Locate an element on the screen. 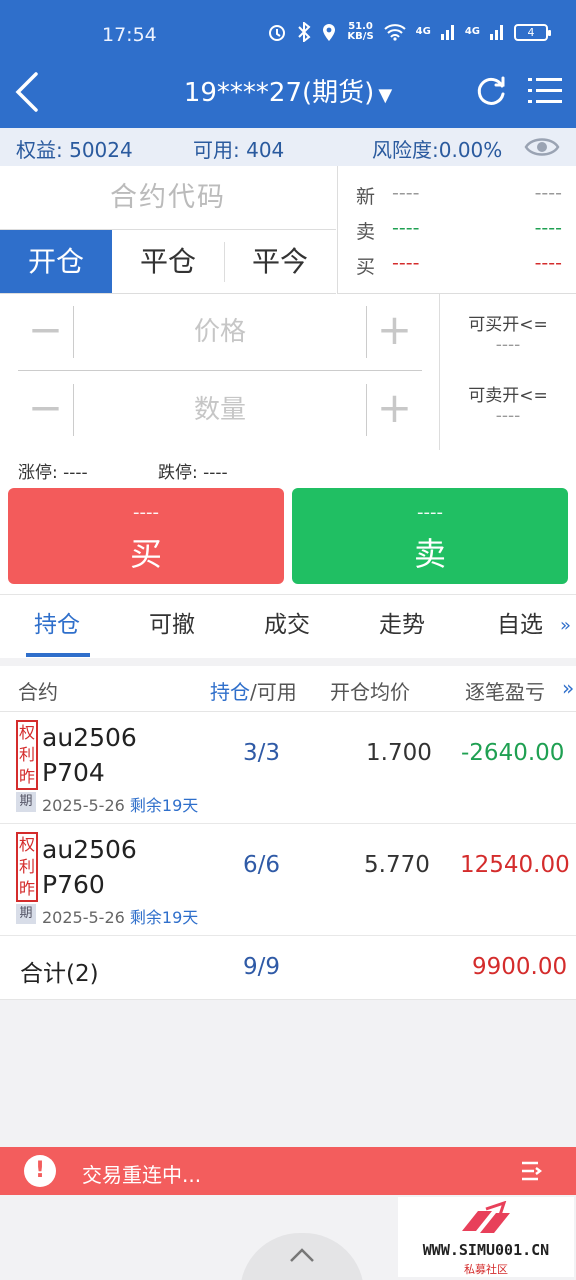 This screenshot has height=1280, width=576. can-sell-value: ---- is located at coordinates (508, 416).